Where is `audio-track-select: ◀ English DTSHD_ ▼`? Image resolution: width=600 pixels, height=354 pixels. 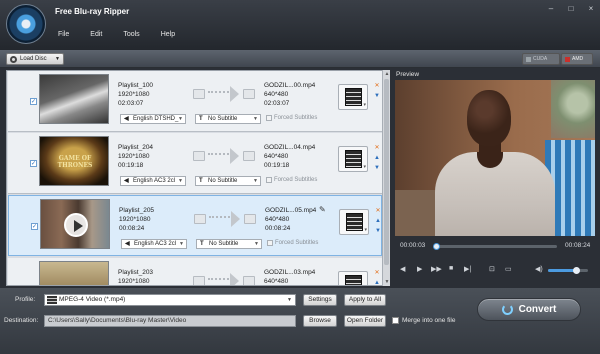 audio-track-select: ◀ English DTSHD_ ▼ is located at coordinates (153, 119).